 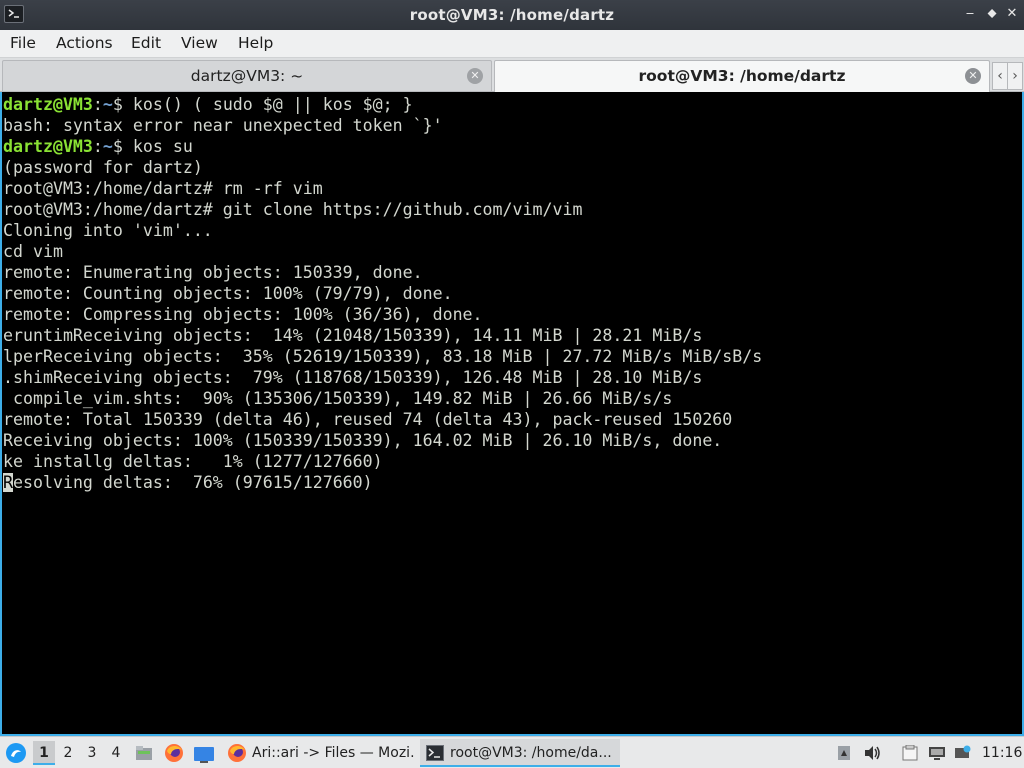 What do you see at coordinates (146, 43) in the screenshot?
I see `menu-edit: Edit` at bounding box center [146, 43].